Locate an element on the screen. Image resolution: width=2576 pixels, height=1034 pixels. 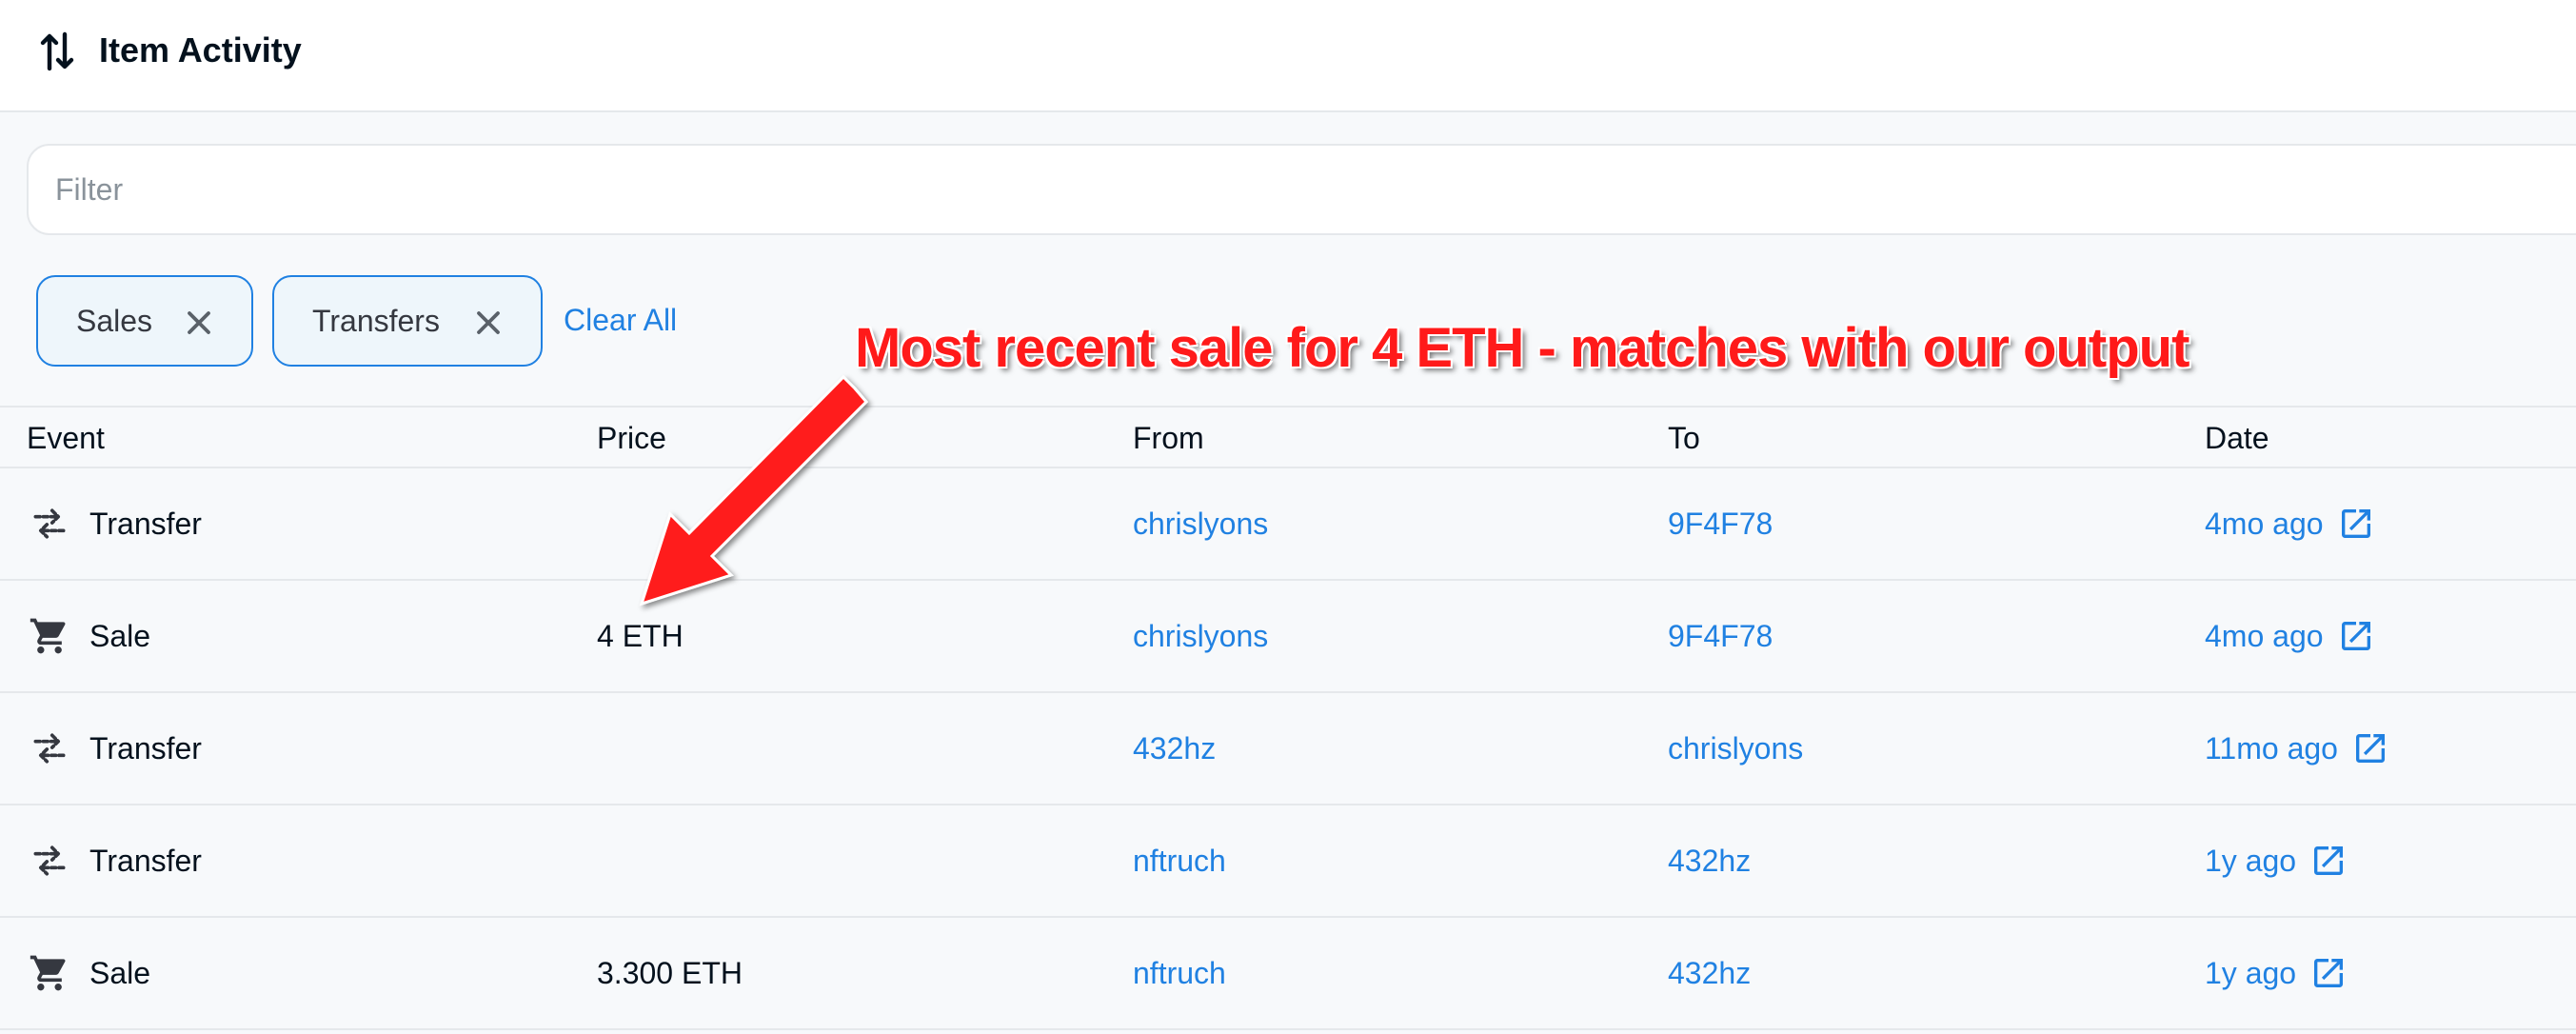
clear-all-button: Clear All is located at coordinates (620, 320).